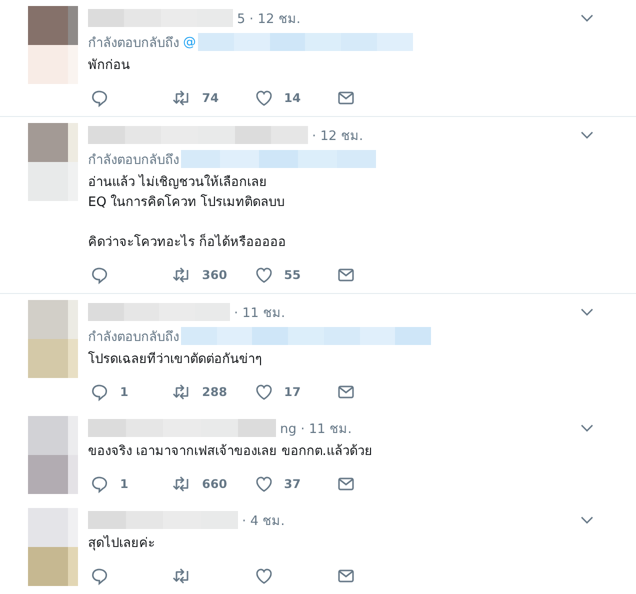 This screenshot has height=594, width=636. What do you see at coordinates (231, 452) in the screenshot?
I see `tweet-text: ของจริง เอามาจากเฟสเจ้าของเลย ขอกกต.แล้วด้วย` at bounding box center [231, 452].